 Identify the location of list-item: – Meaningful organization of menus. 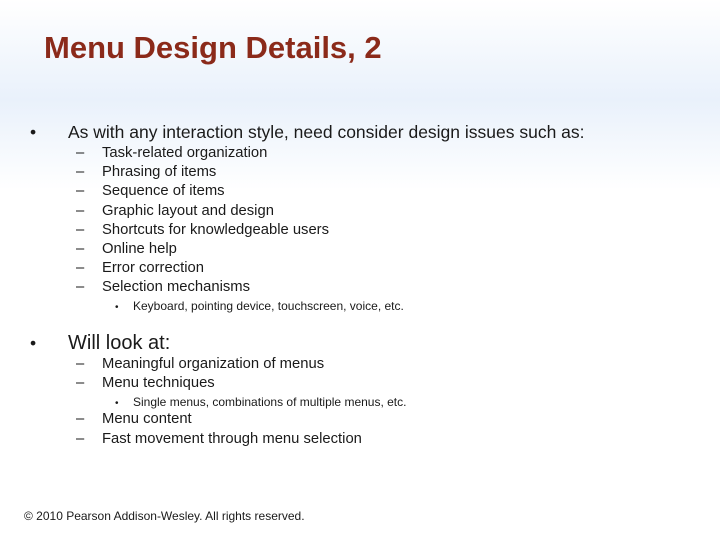
(200, 364).